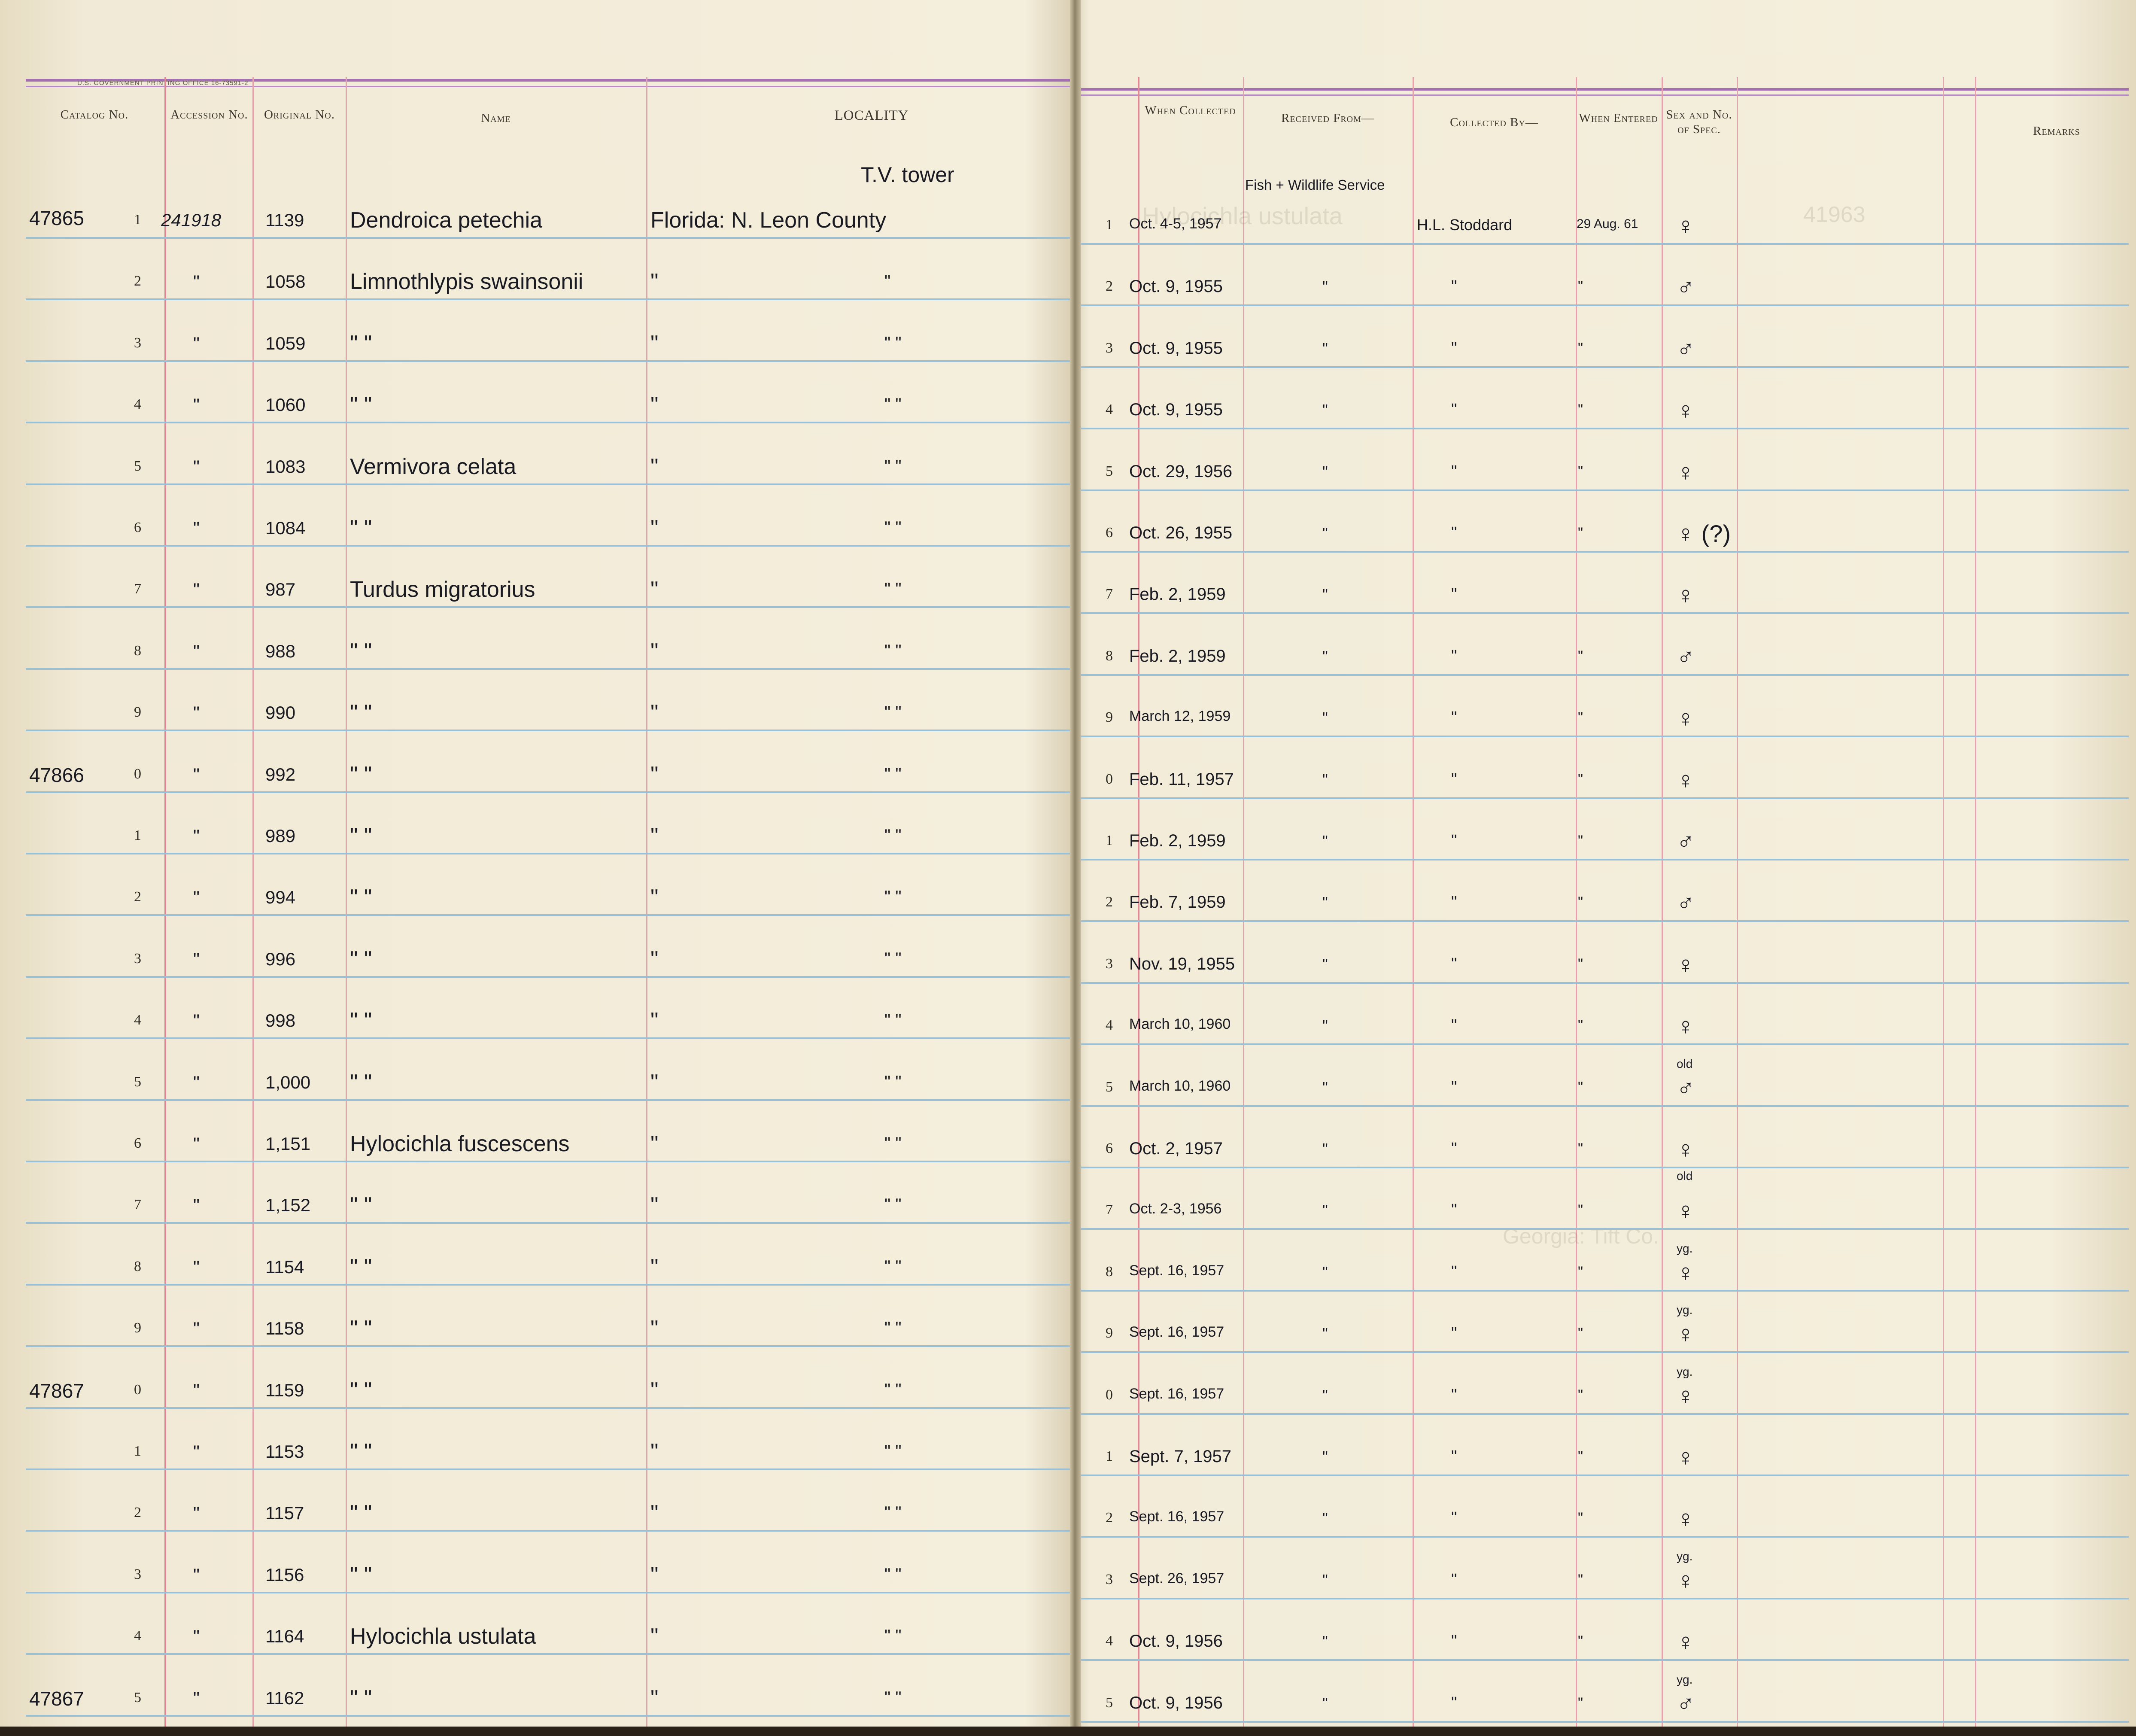 The image size is (2136, 1736). I want to click on original-number: 1154, so click(284, 1267).